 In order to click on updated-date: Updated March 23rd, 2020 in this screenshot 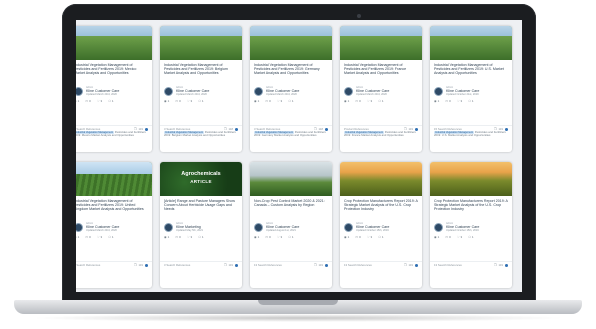, I will do `click(101, 94)`.